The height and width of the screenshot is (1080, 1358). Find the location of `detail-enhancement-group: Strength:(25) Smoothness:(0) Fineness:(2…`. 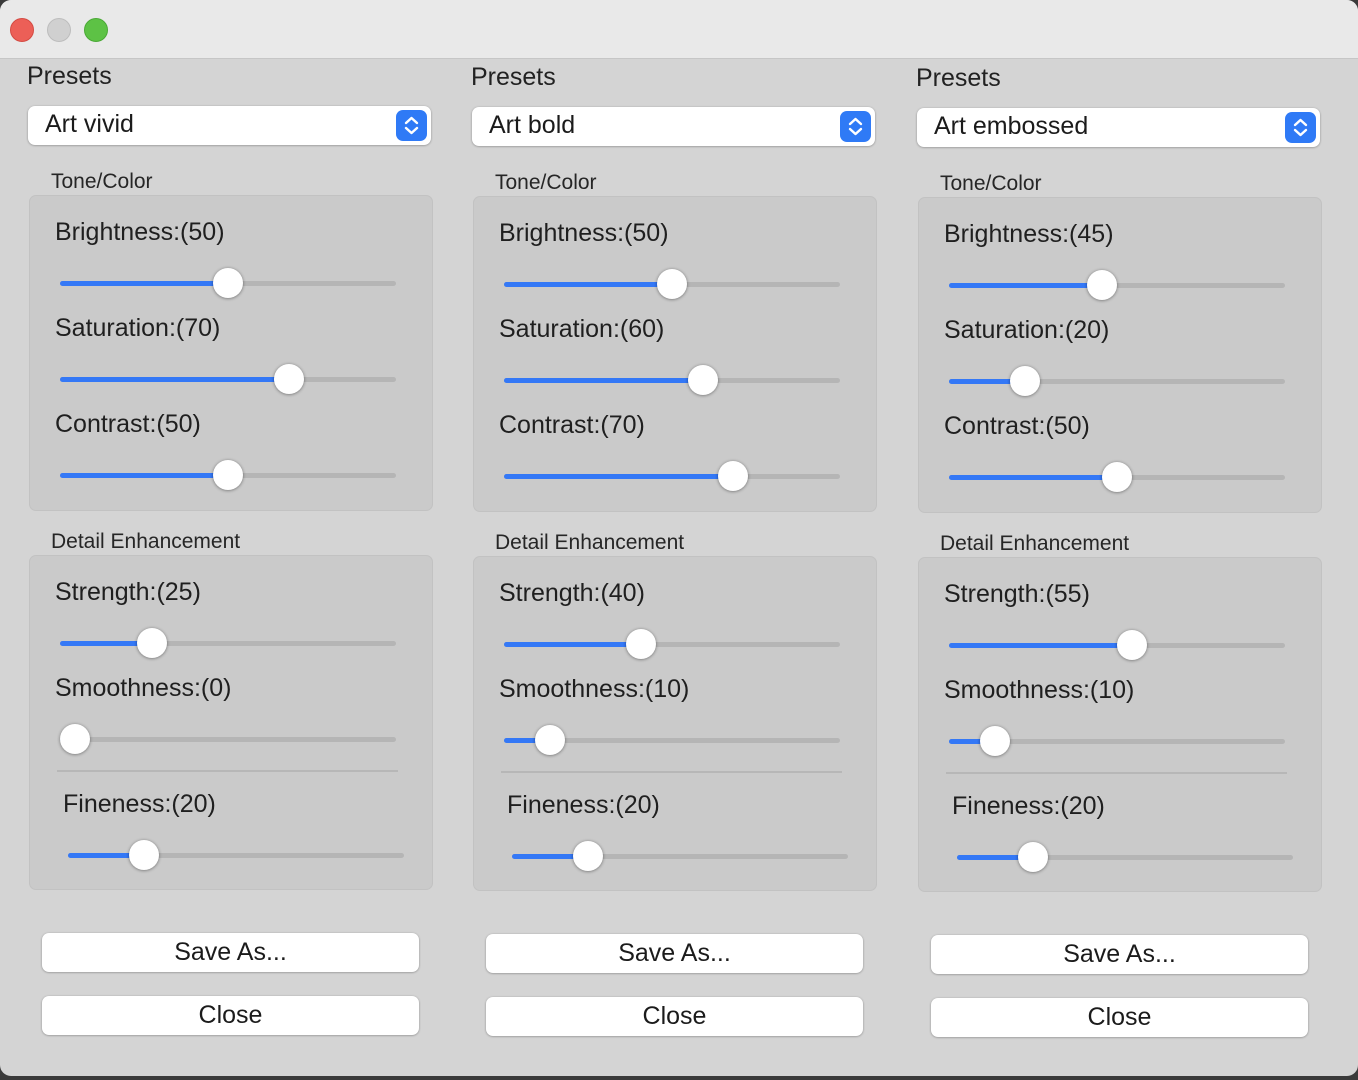

detail-enhancement-group: Strength:(25) Smoothness:(0) Fineness:(2… is located at coordinates (231, 722).